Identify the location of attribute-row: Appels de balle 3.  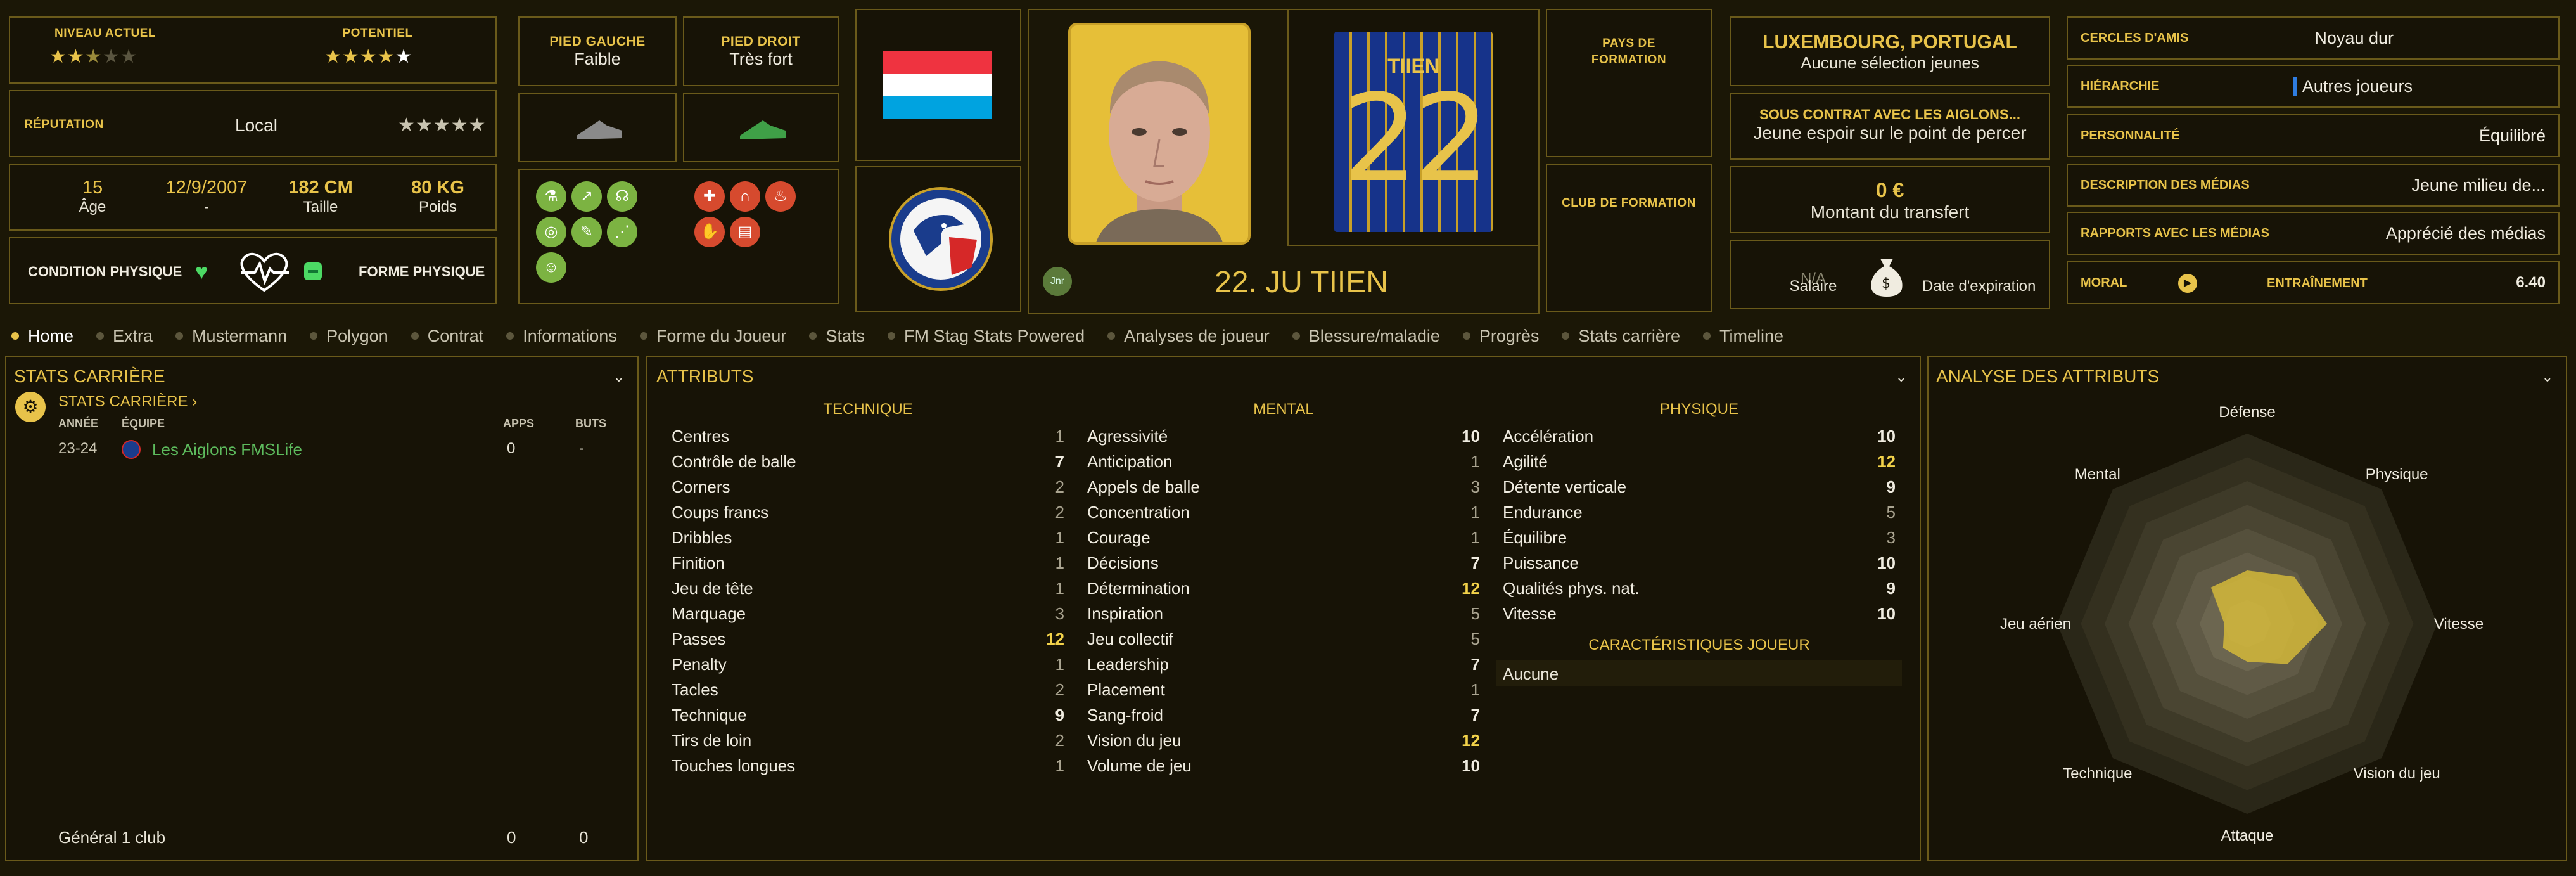
(1284, 486).